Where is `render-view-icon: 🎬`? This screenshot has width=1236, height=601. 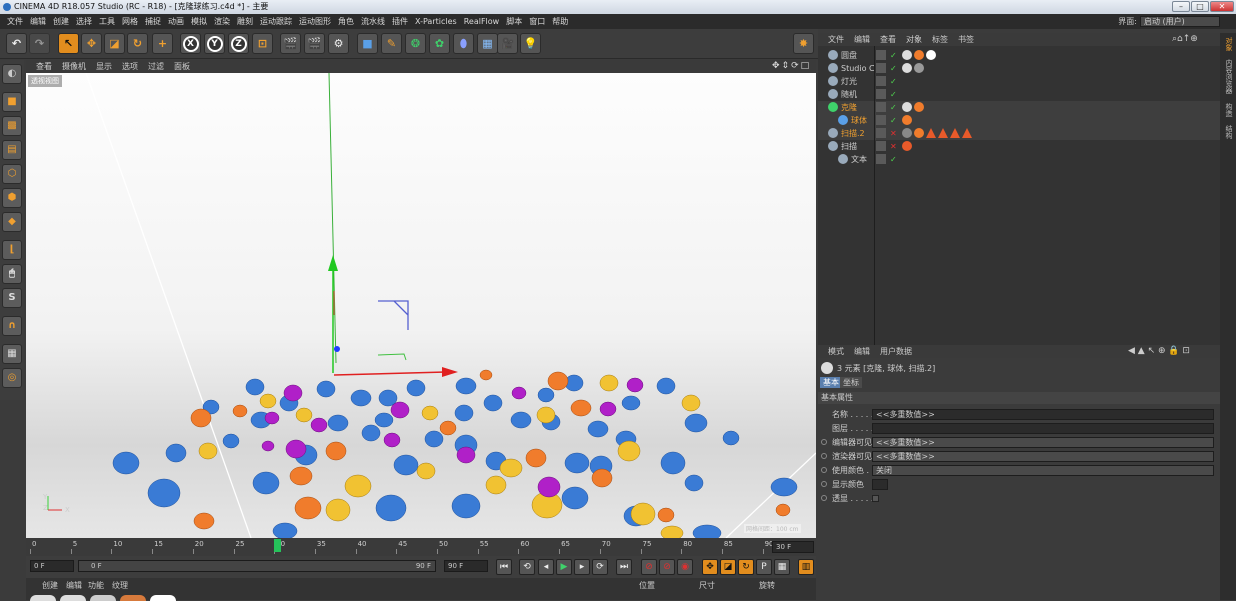
render-view-icon: 🎬 is located at coordinates (290, 43).